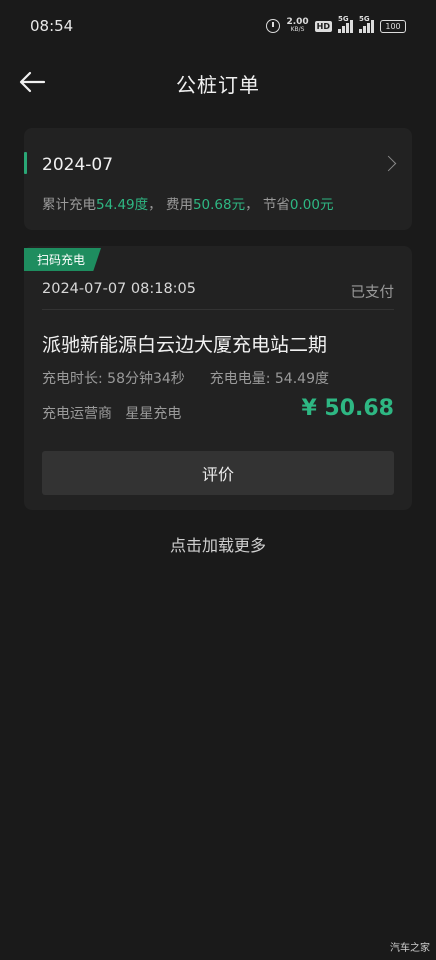  What do you see at coordinates (185, 378) in the screenshot?
I see `charge-info: 充电时长: 58分钟34秒 充电电量: 54.49度` at bounding box center [185, 378].